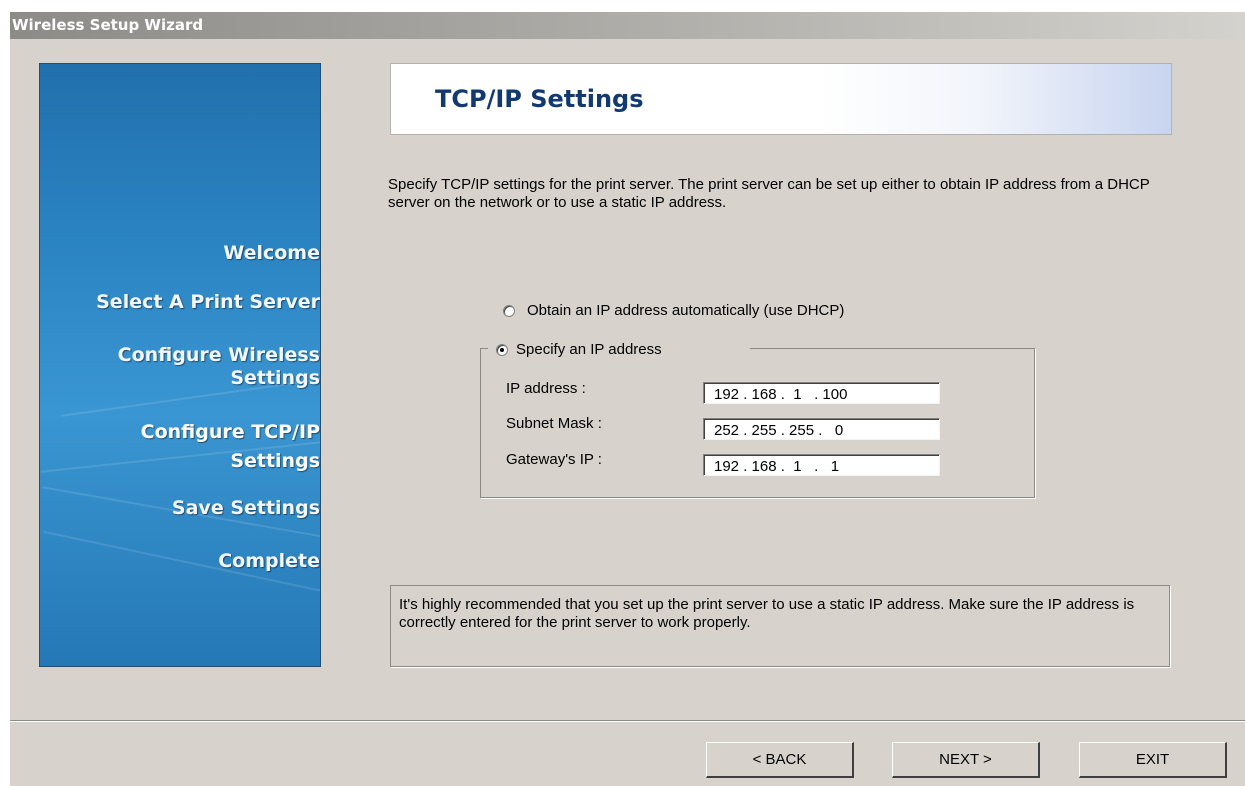 The width and height of the screenshot is (1245, 786). Describe the element at coordinates (627, 721) in the screenshot. I see `footer-separator` at that location.